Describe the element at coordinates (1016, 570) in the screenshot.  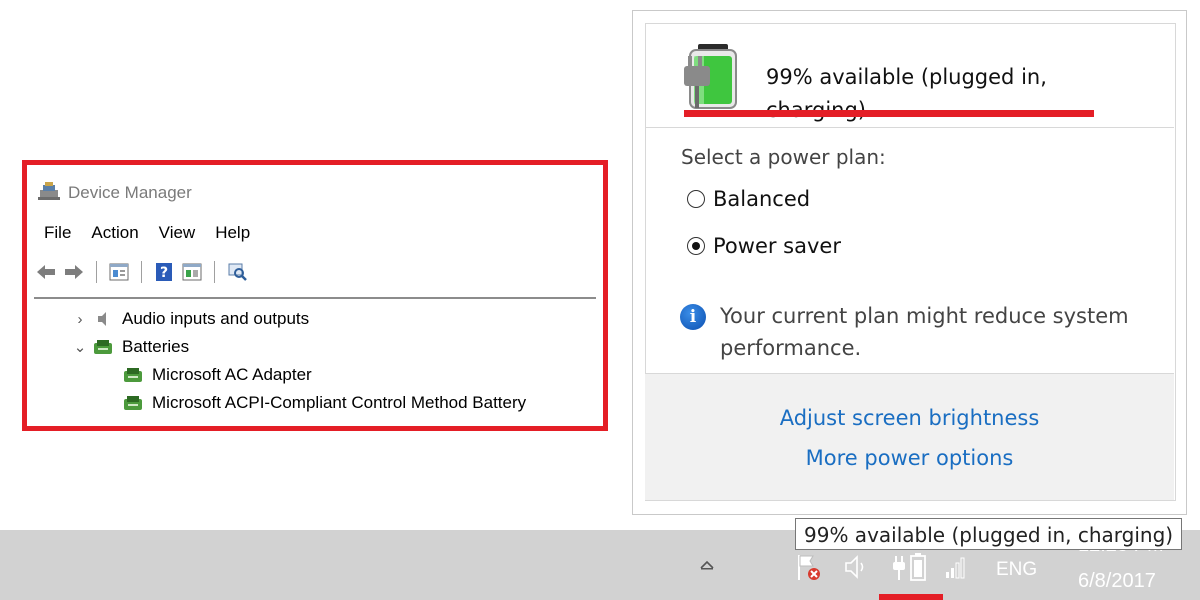
I see `language-indicator: ENG` at that location.